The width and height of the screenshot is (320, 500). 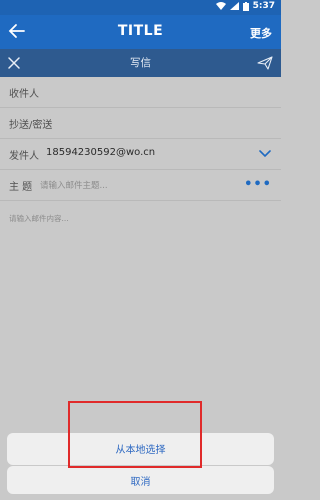 What do you see at coordinates (234, 6) in the screenshot?
I see `signal-icon` at bounding box center [234, 6].